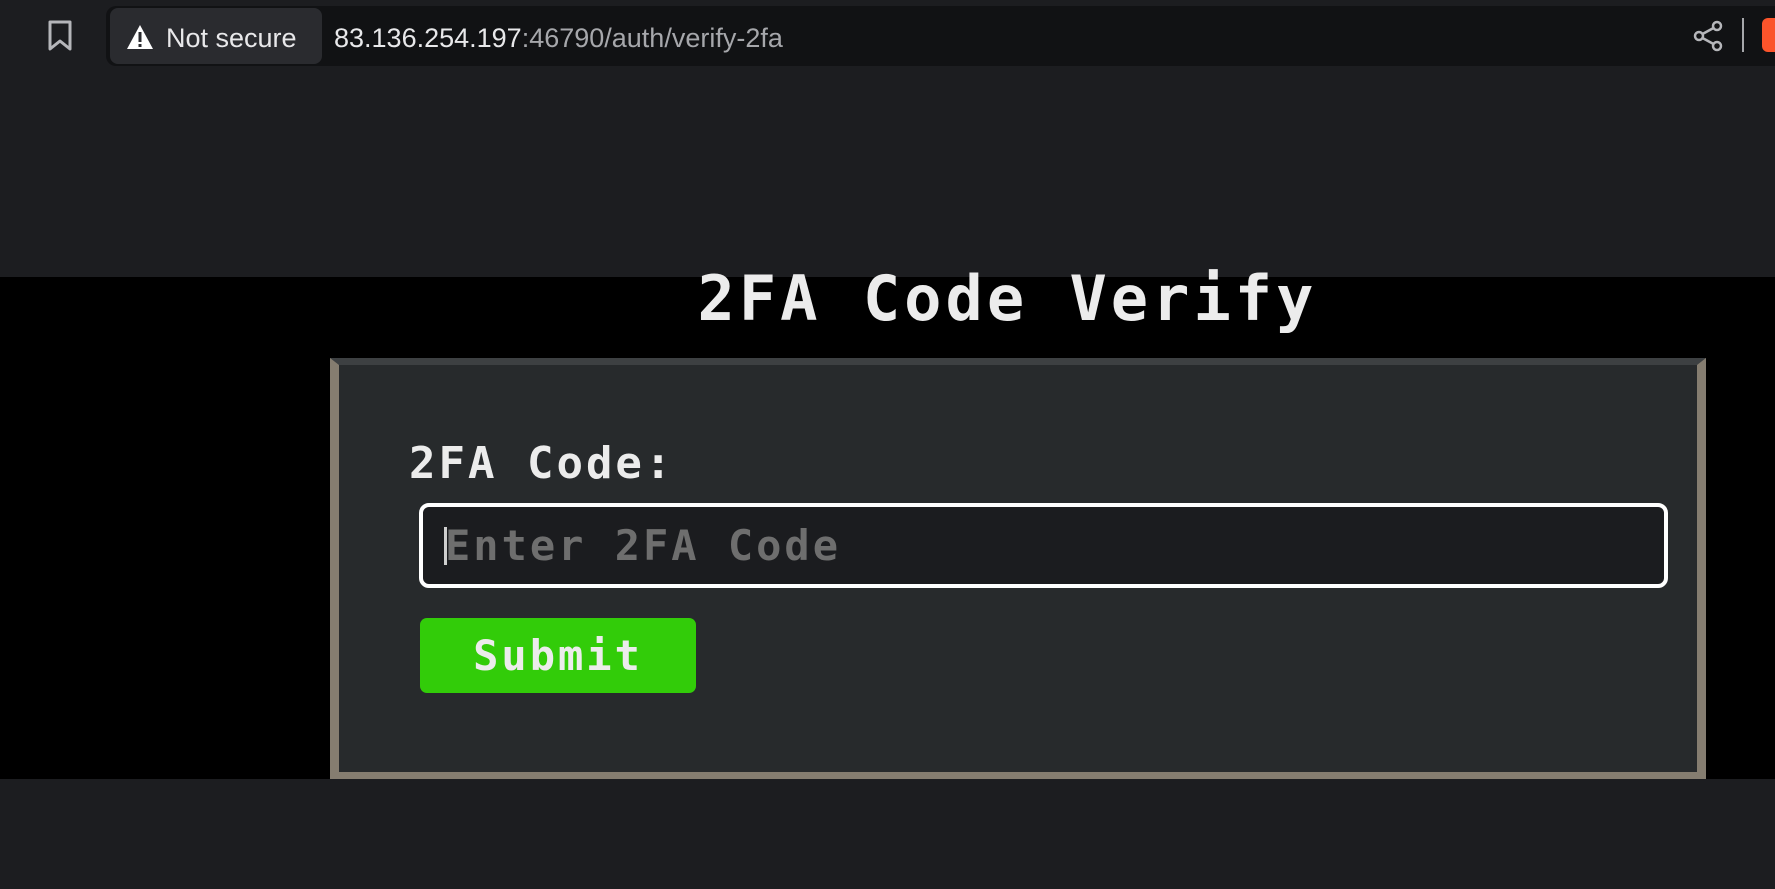 This screenshot has height=889, width=1775. What do you see at coordinates (1743, 35) in the screenshot?
I see `toolbar-divider` at bounding box center [1743, 35].